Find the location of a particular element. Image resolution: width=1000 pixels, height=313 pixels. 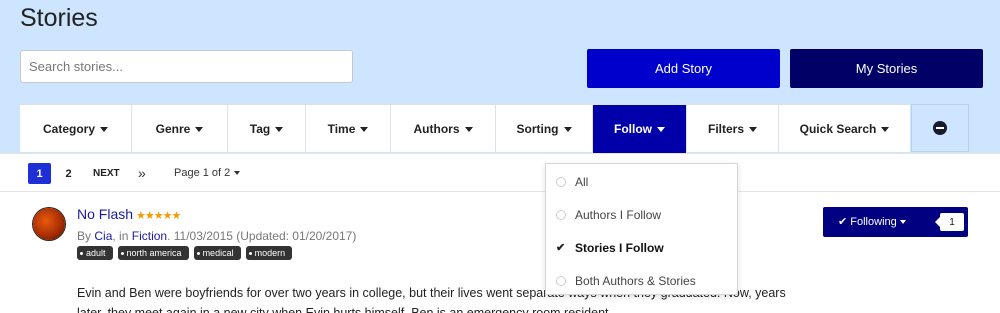

story-title-row: No Flash ★★★★★ is located at coordinates (129, 214).